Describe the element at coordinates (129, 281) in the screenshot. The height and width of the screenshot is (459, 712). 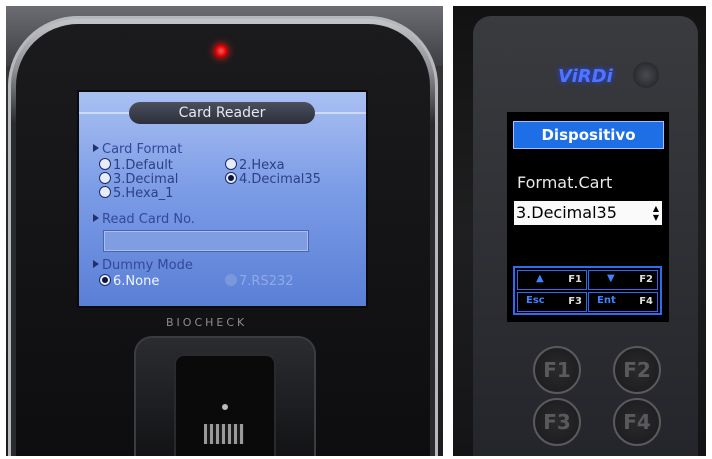
I see `option-none: 6.None` at that location.